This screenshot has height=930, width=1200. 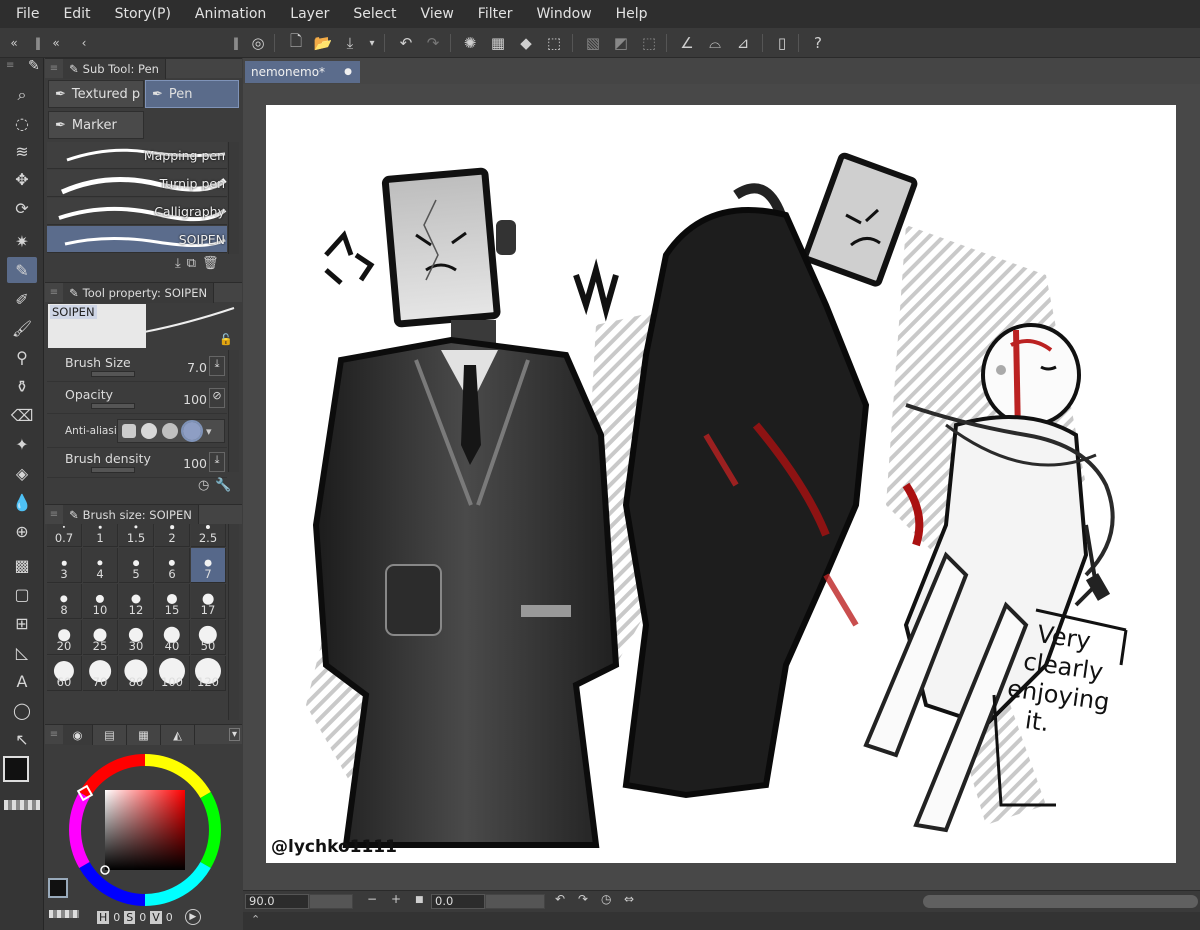 What do you see at coordinates (22, 208) in the screenshot?
I see `lasso-tool-icon: ⟳` at bounding box center [22, 208].